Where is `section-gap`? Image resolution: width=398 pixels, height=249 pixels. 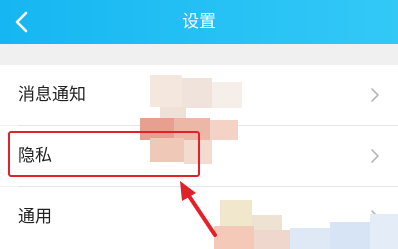 section-gap is located at coordinates (199, 54).